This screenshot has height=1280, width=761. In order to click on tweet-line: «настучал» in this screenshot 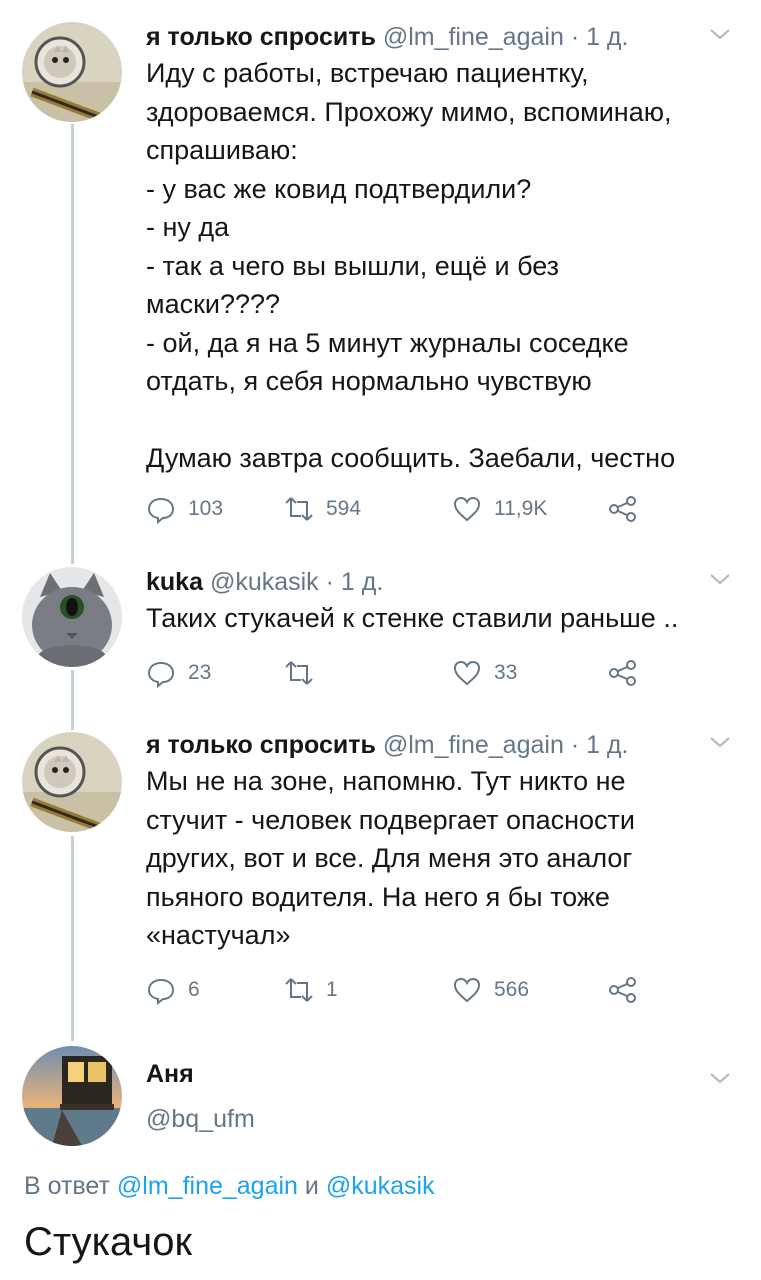, I will do `click(218, 935)`.